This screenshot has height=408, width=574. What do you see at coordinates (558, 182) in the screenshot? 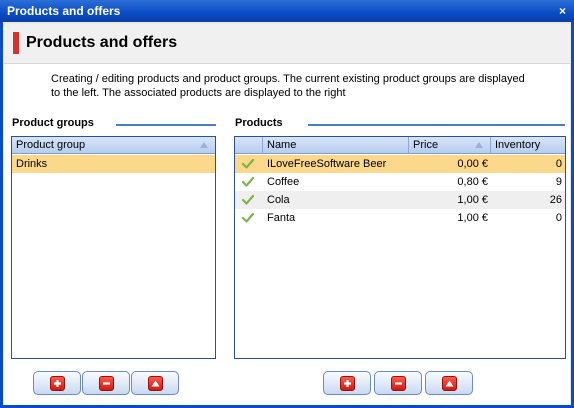
I see `product-inventory-cell: 9` at bounding box center [558, 182].